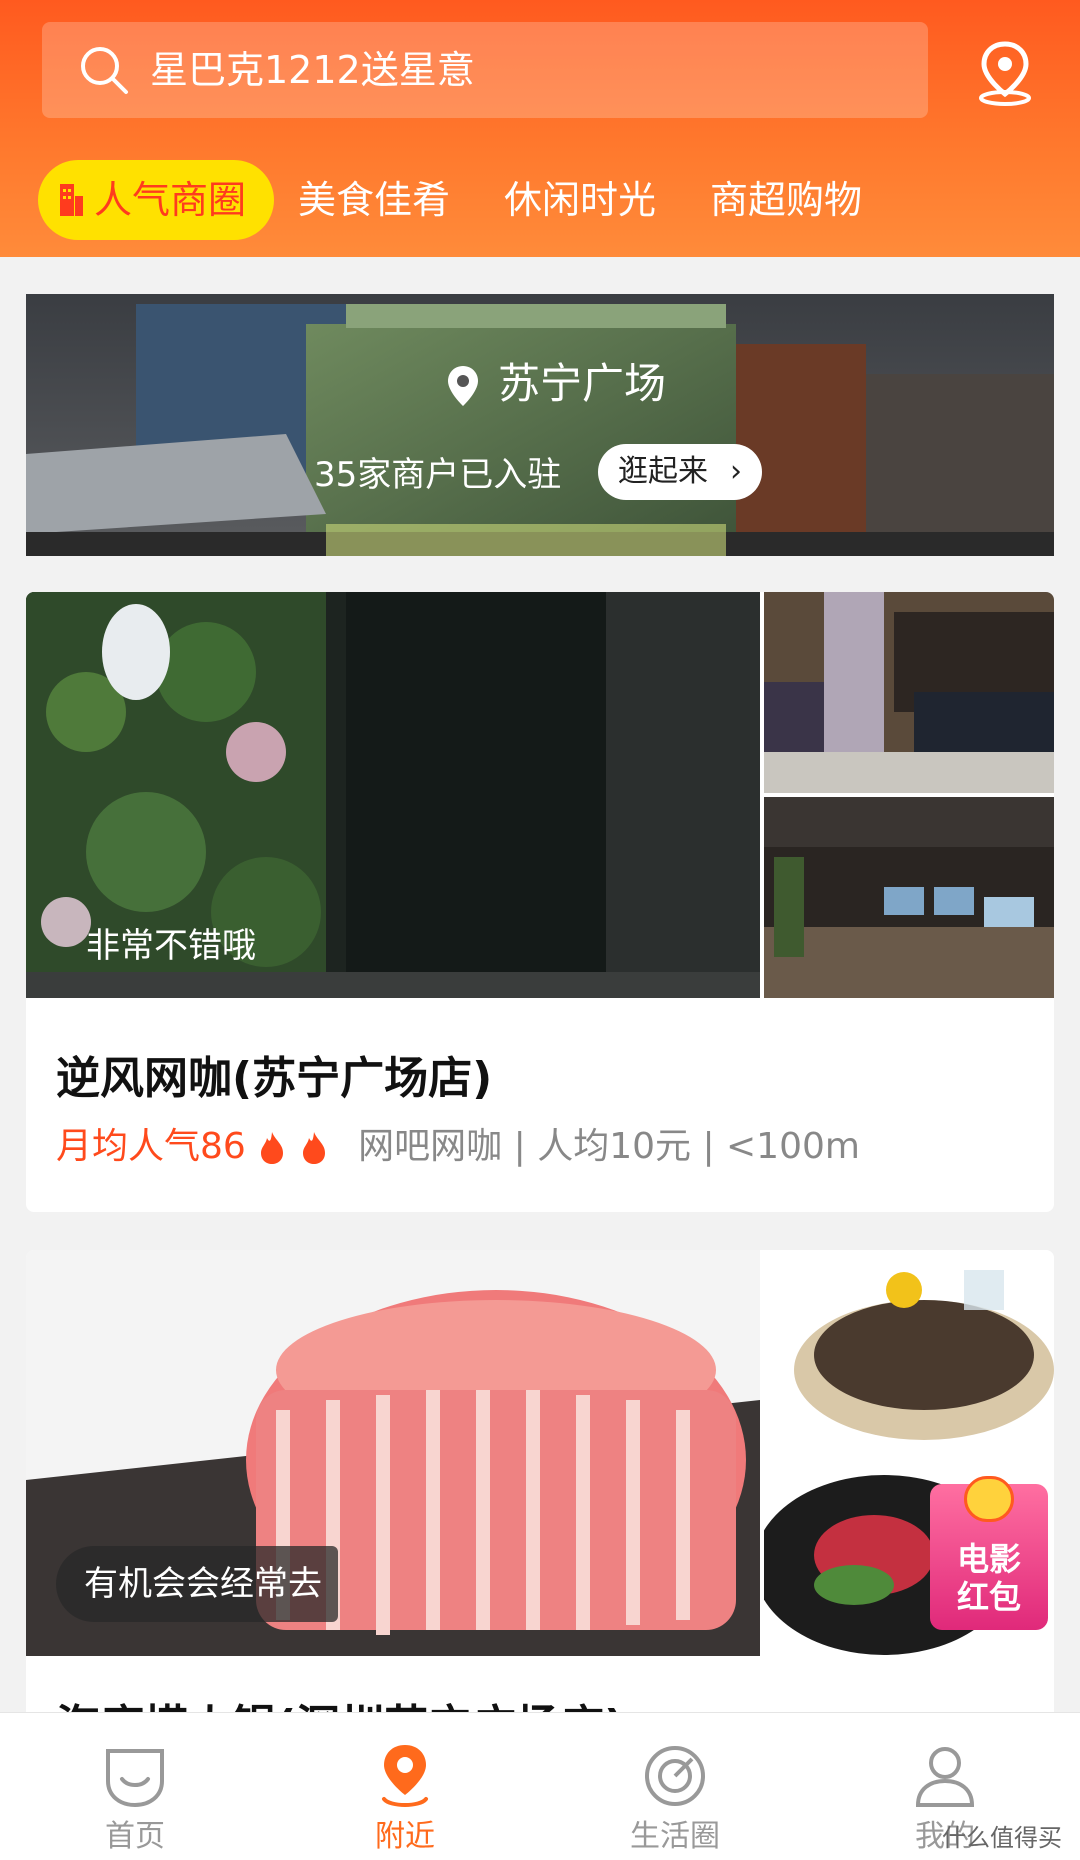 The image size is (1080, 1860). I want to click on review-snippet: 有机会会经常去, so click(197, 1584).